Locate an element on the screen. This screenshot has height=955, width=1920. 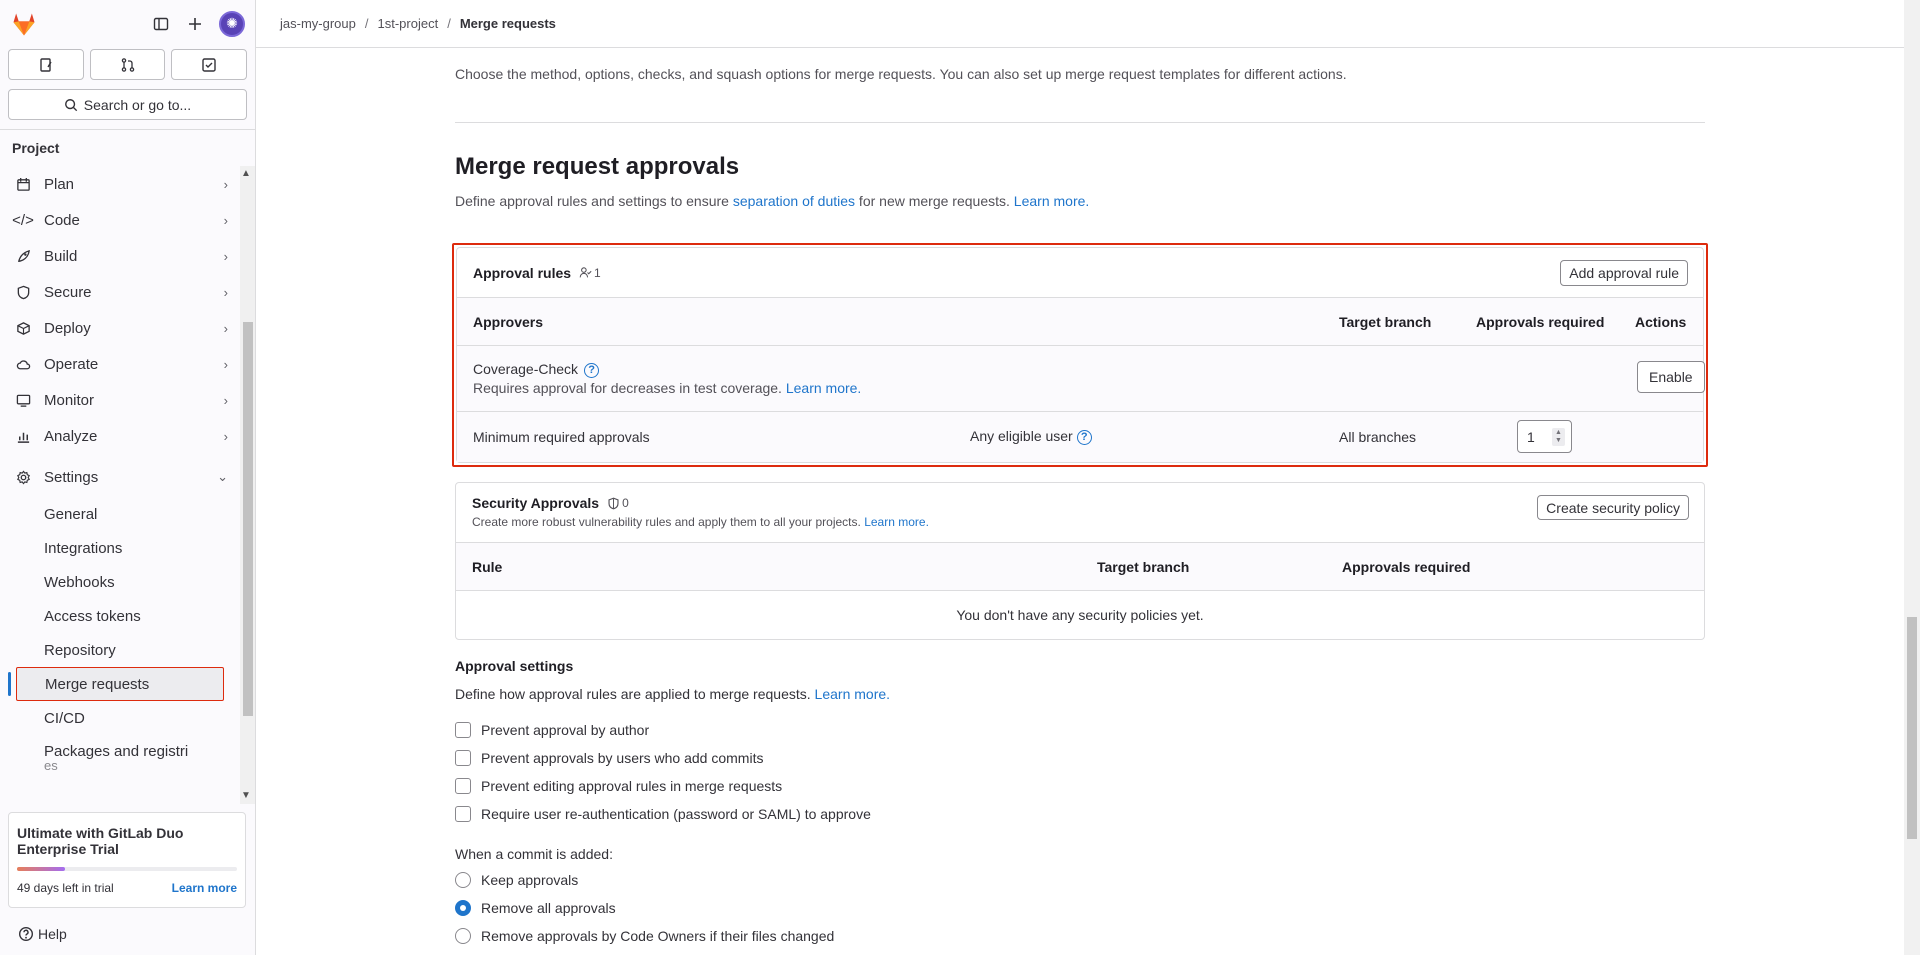
sidebar-item-settings: Settings ⌄ is located at coordinates (120, 477).